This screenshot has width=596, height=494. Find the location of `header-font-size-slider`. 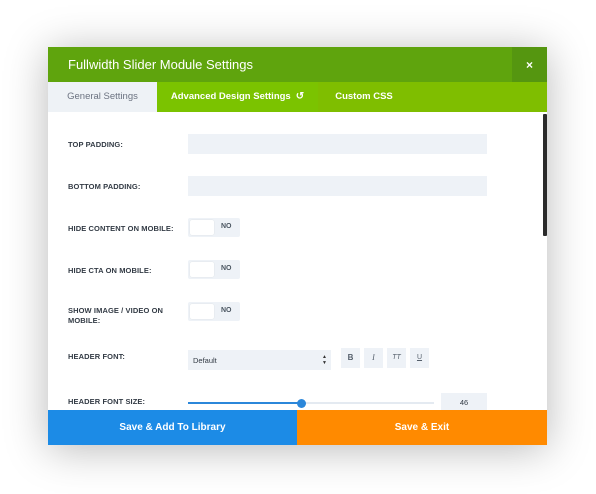

header-font-size-slider is located at coordinates (311, 403).